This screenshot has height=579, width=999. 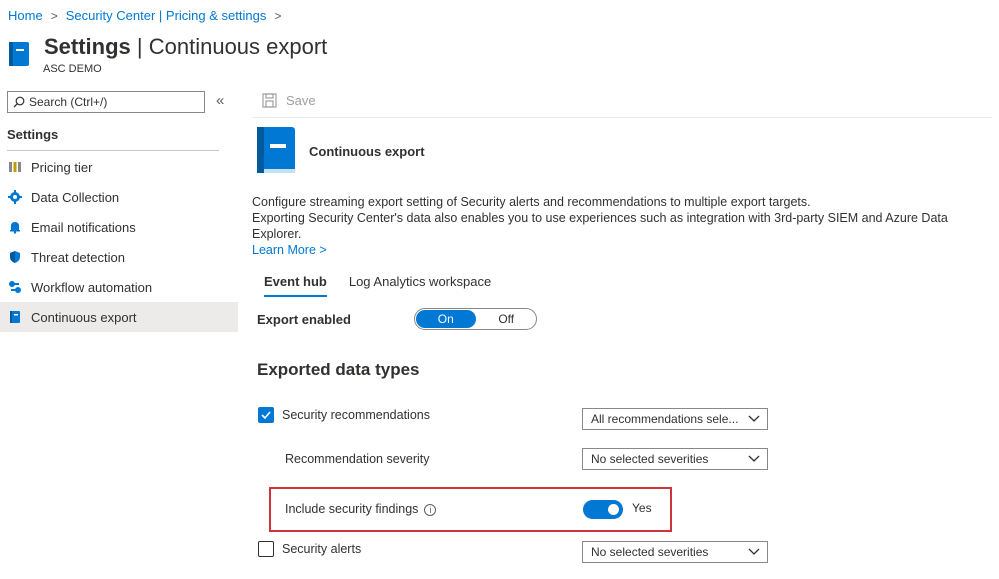 What do you see at coordinates (15, 257) in the screenshot?
I see `shield-icon` at bounding box center [15, 257].